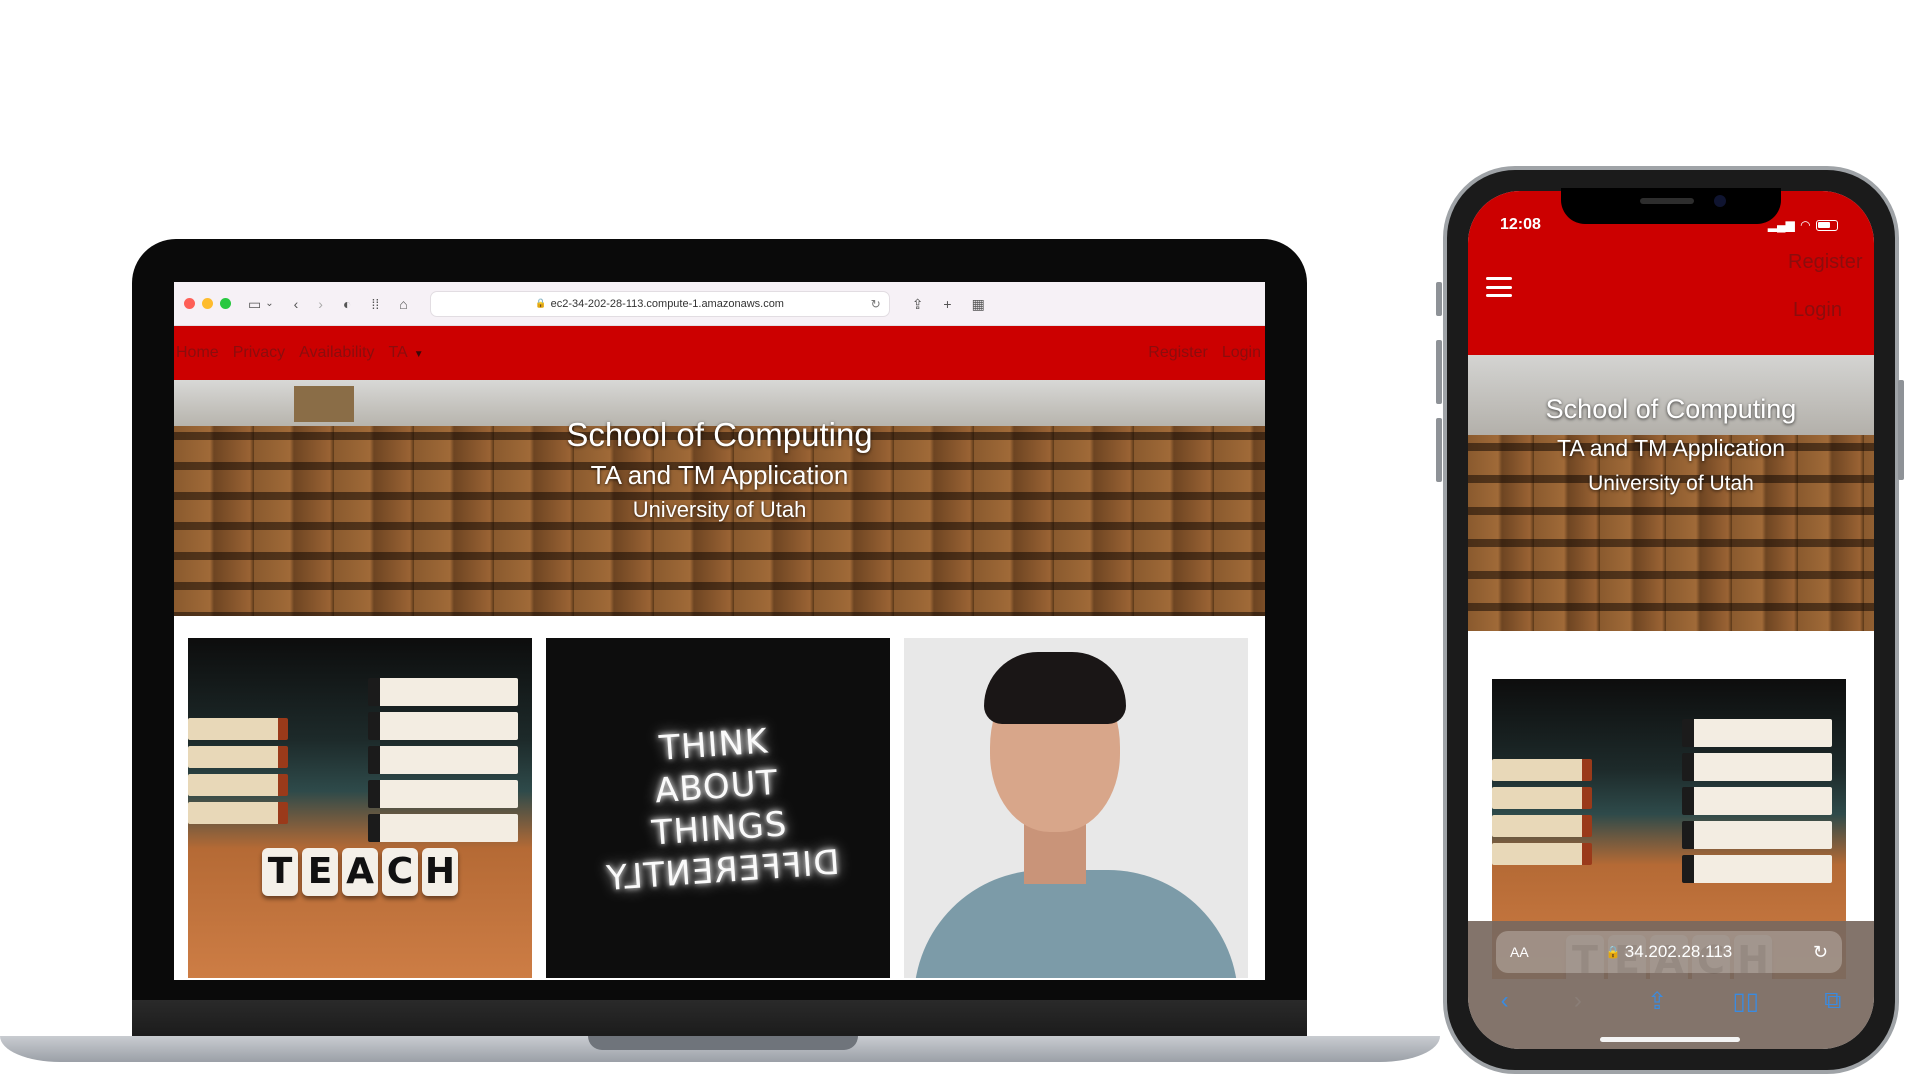  Describe the element at coordinates (398, 352) in the screenshot. I see `nav-ta-label: TA` at that location.